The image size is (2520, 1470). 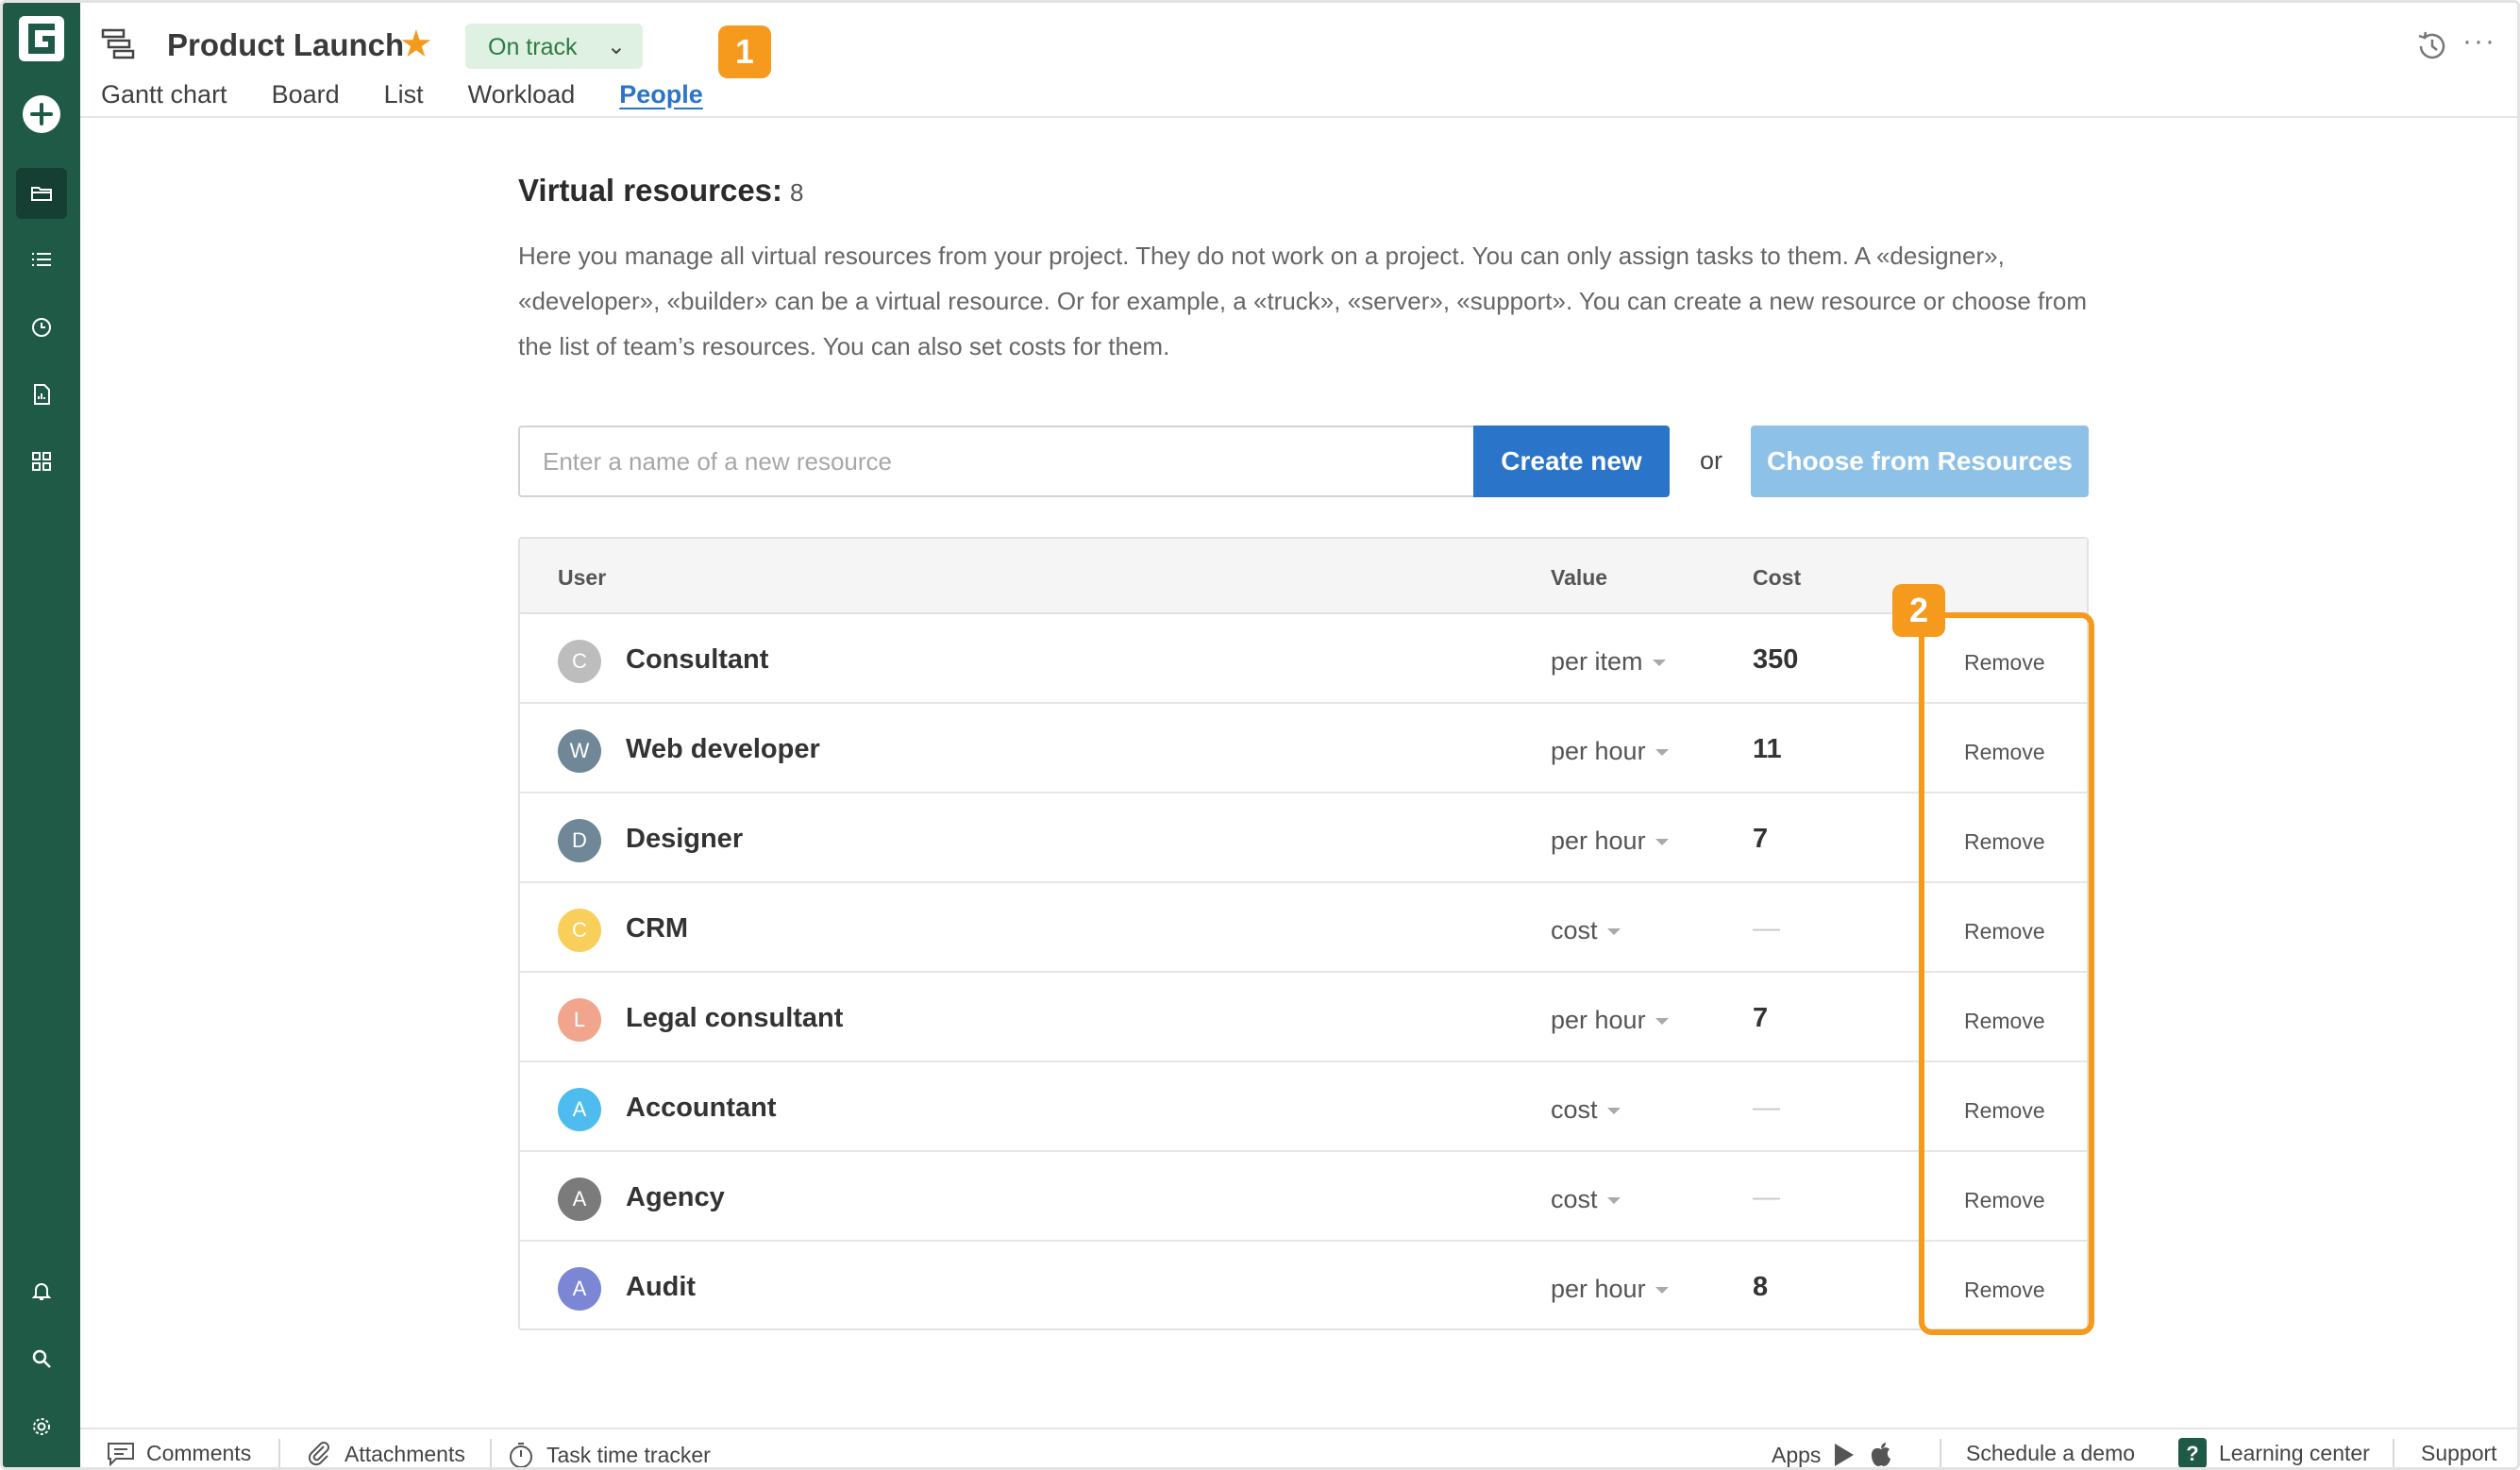 I want to click on history-icon, so click(x=2432, y=48).